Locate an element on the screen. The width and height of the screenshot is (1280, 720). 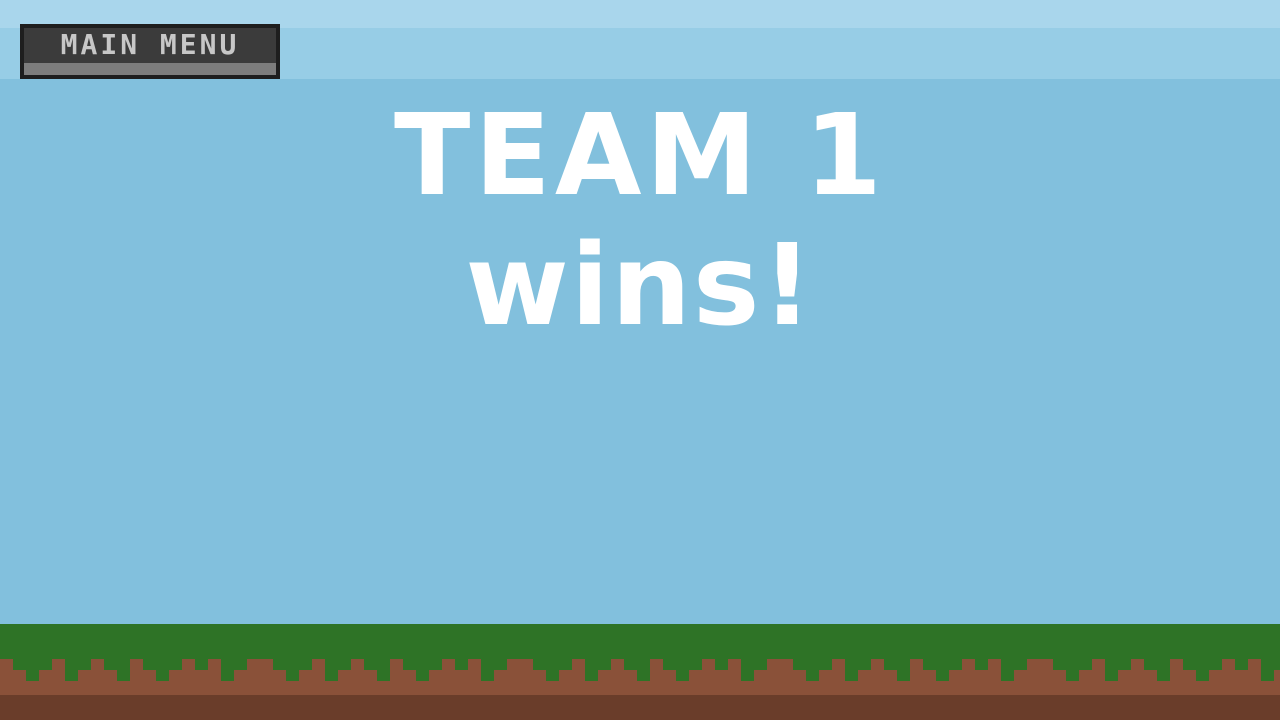
ground is located at coordinates (640, 672).